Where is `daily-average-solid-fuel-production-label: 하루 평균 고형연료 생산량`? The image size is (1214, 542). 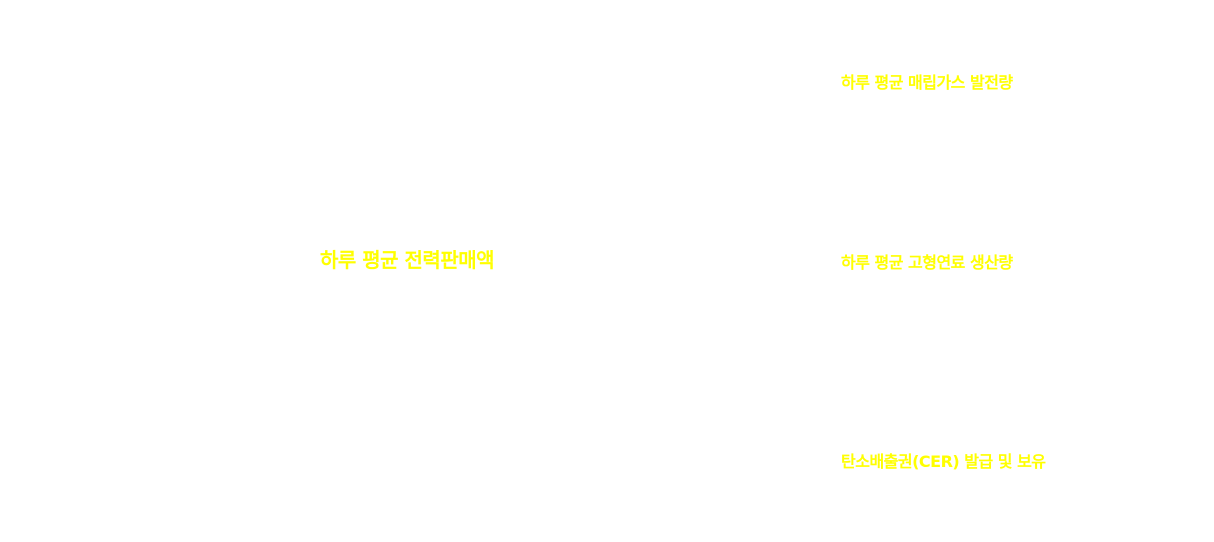 daily-average-solid-fuel-production-label: 하루 평균 고형연료 생산량 is located at coordinates (927, 262).